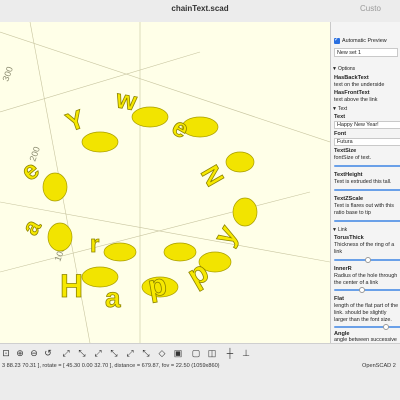  What do you see at coordinates (366, 230) in the screenshot?
I see `section-link: ▼Link` at bounding box center [366, 230].